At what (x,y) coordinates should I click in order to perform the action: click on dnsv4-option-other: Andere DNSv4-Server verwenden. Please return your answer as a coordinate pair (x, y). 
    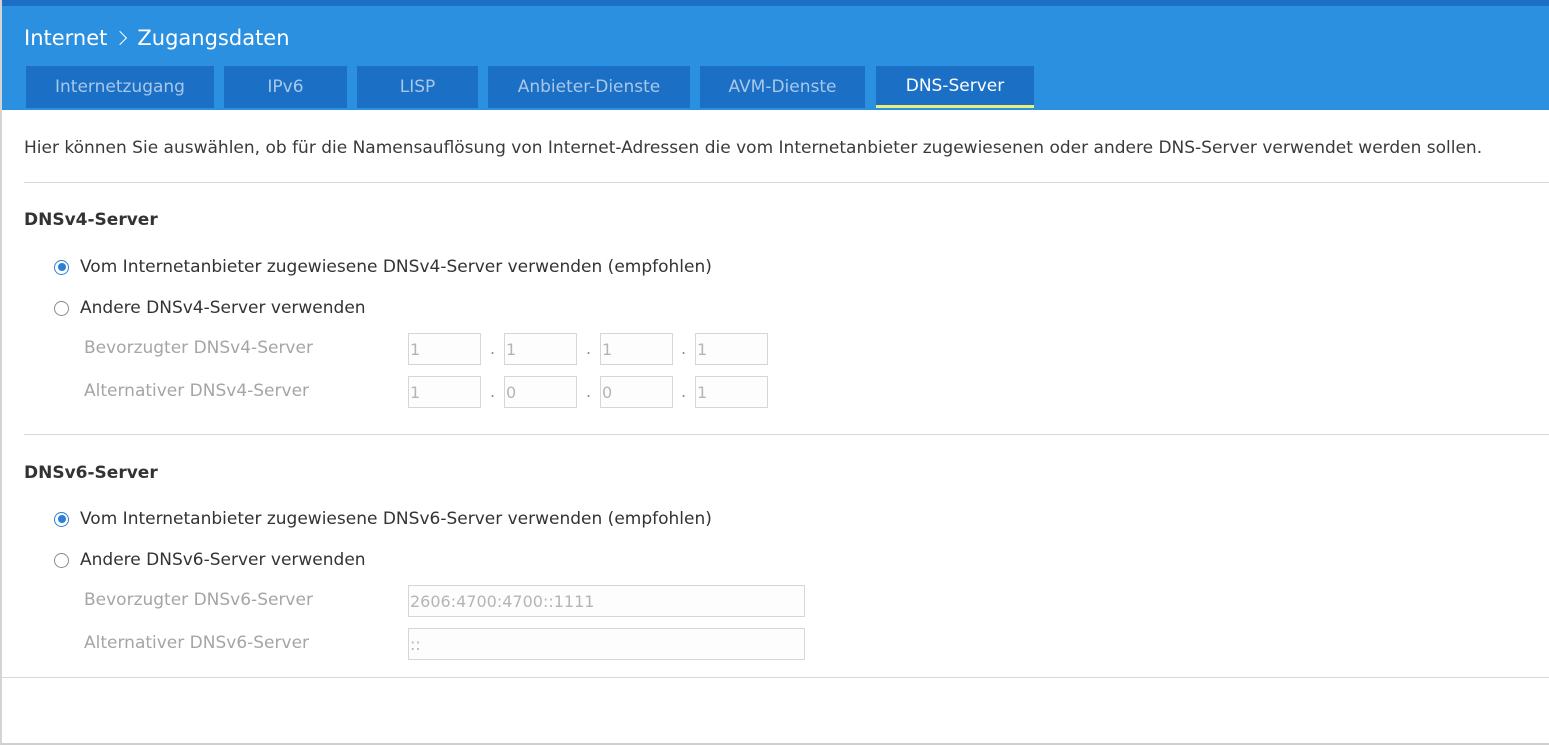
    Looking at the image, I should click on (210, 308).